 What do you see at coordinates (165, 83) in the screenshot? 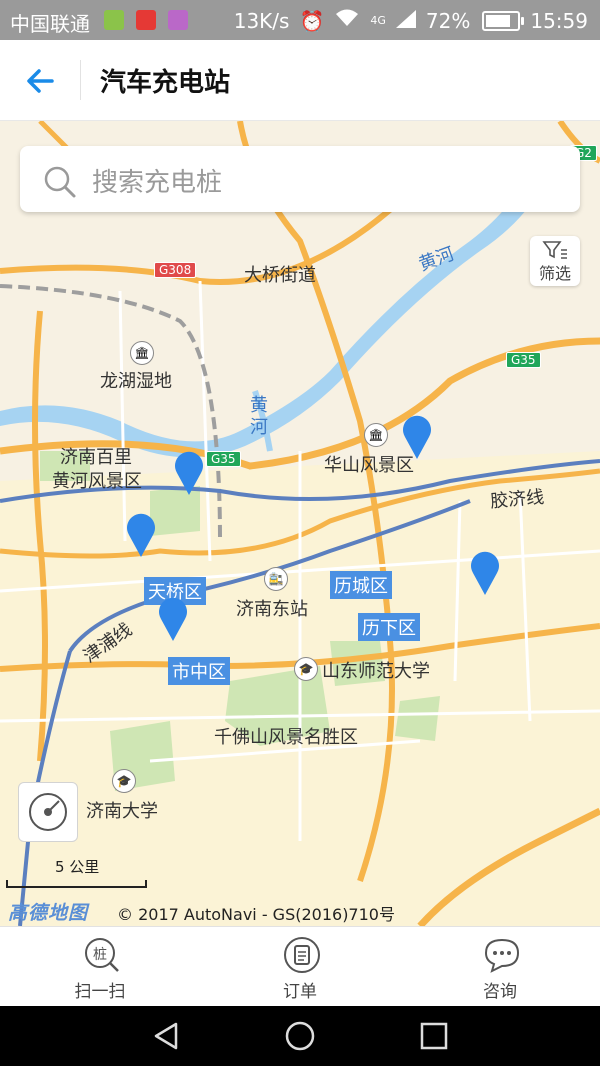
I see `page-title: 汽车充电站` at bounding box center [165, 83].